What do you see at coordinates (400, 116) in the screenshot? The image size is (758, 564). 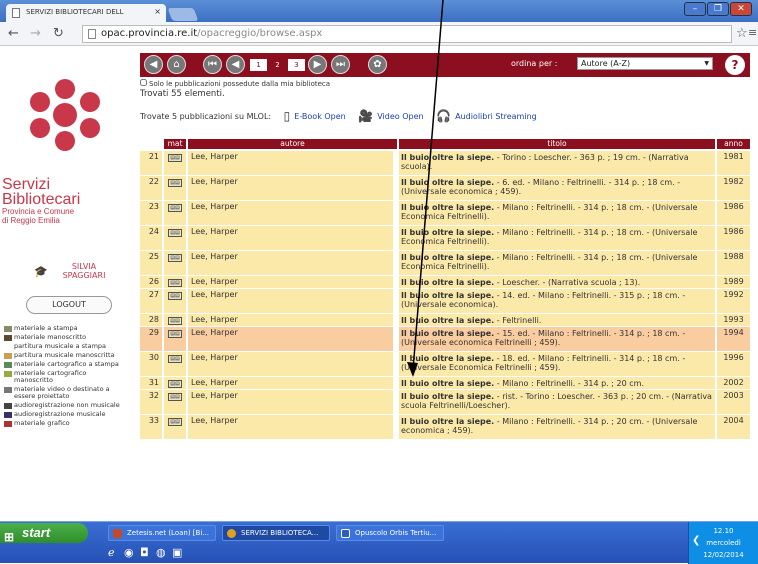 I see `video-link: Video Open` at bounding box center [400, 116].